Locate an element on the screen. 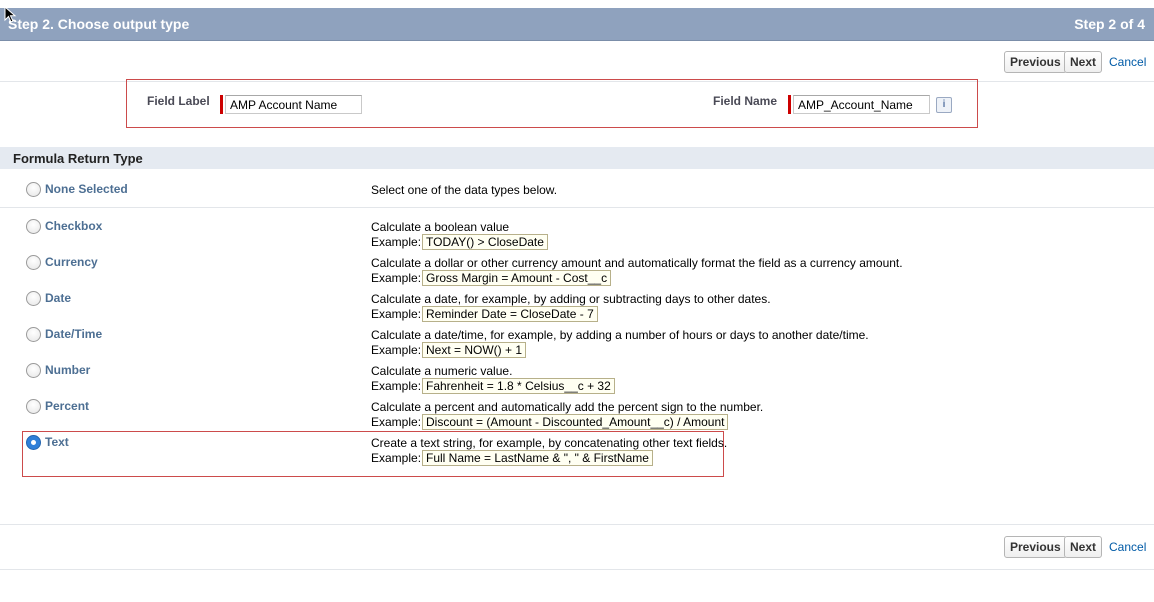 The height and width of the screenshot is (602, 1154). type-description: Calculate a boolean value is located at coordinates (440, 227).